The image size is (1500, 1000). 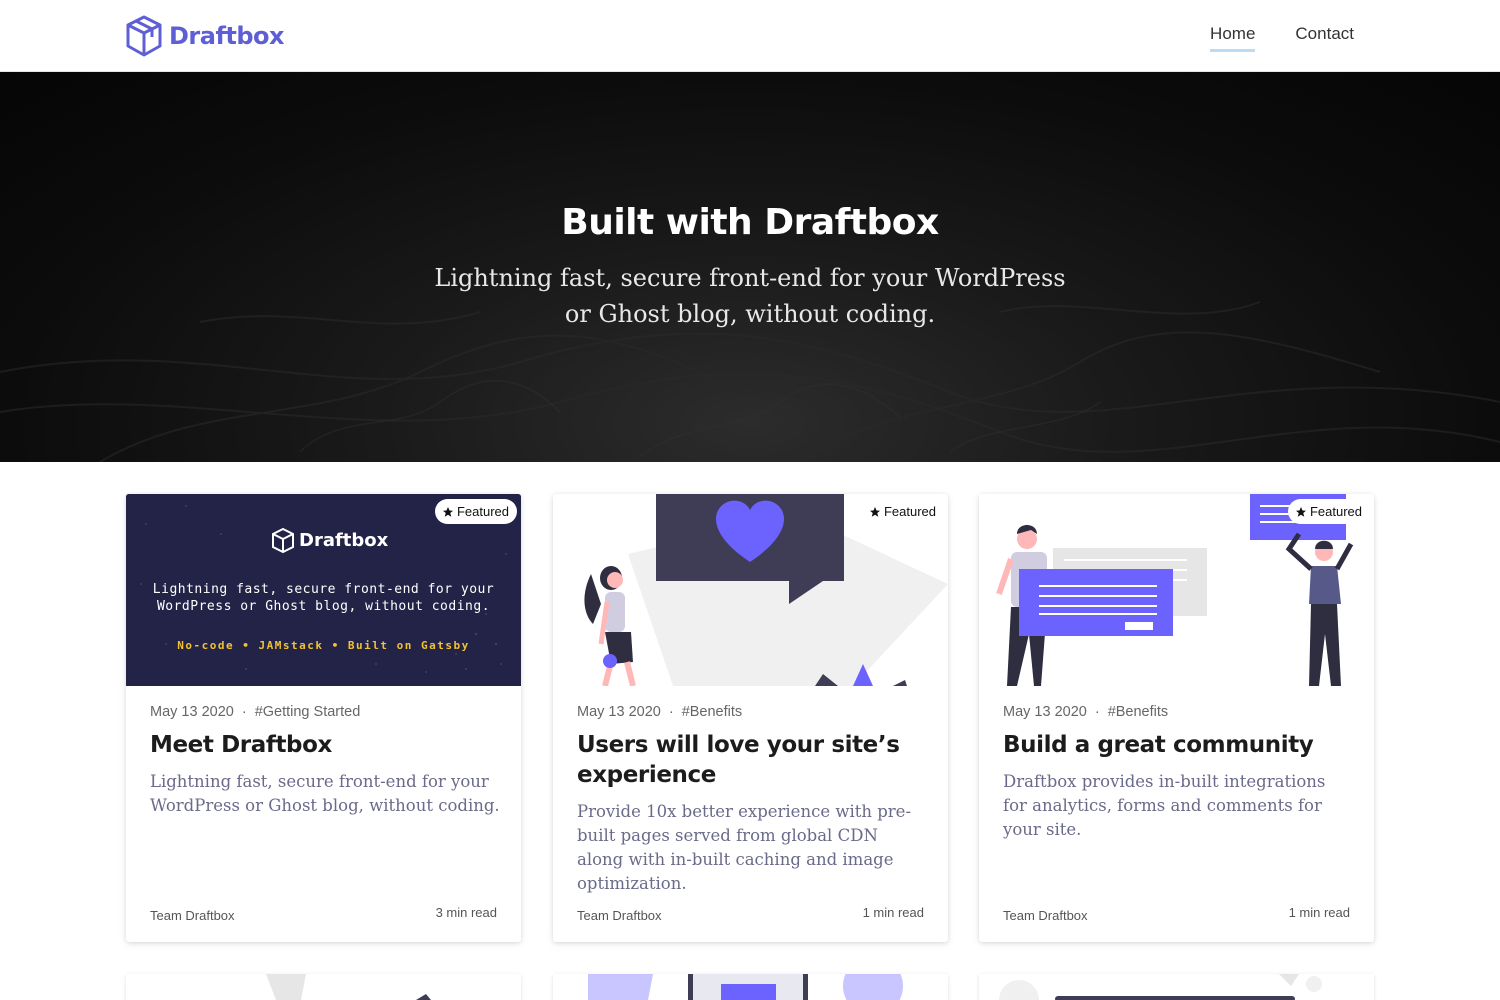 What do you see at coordinates (1282, 38) in the screenshot?
I see `main-nav: Home Contact` at bounding box center [1282, 38].